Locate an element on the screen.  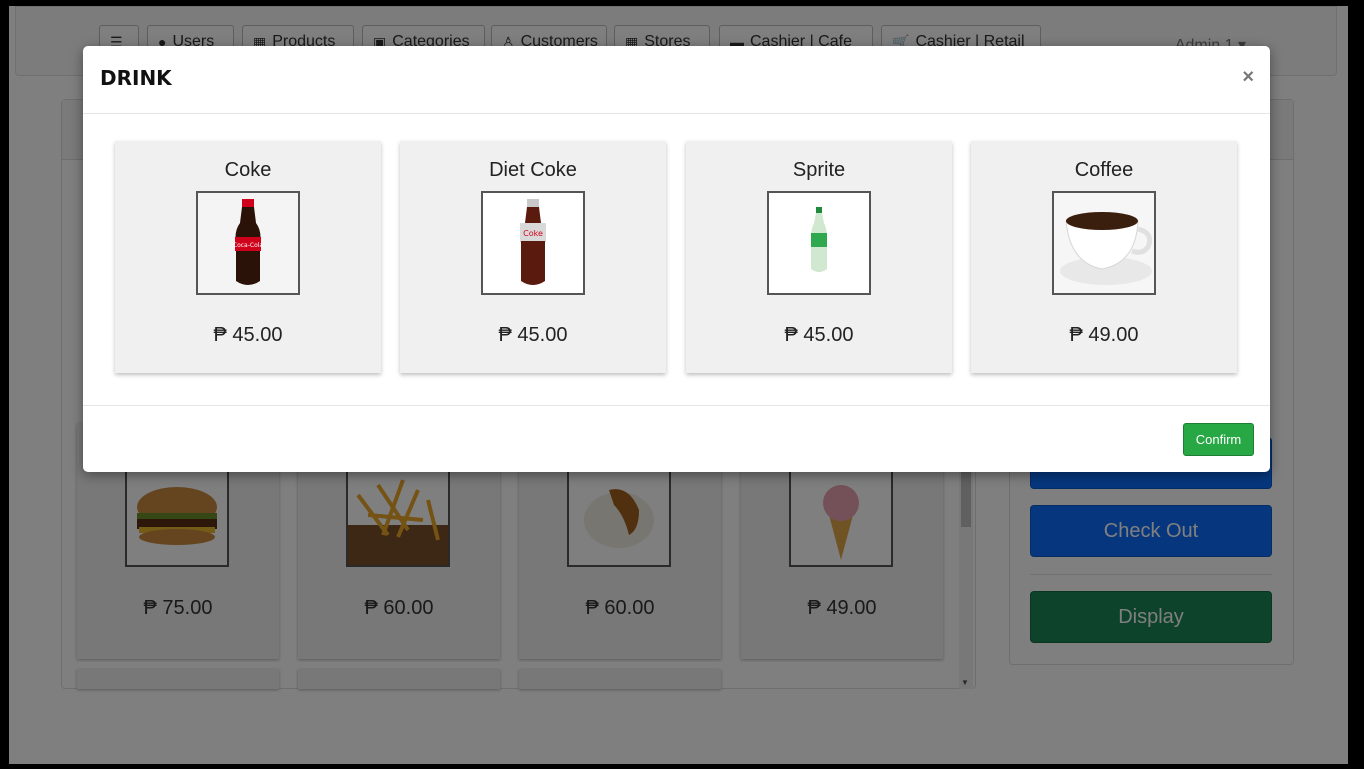
drink-card-diet-coke: Diet Coke Coke ₱ 45.00 is located at coordinates (533, 257).